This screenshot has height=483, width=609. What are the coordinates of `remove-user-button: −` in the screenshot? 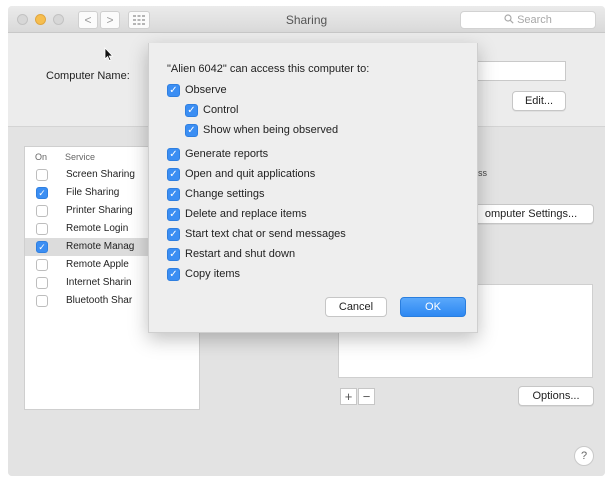 It's located at (366, 396).